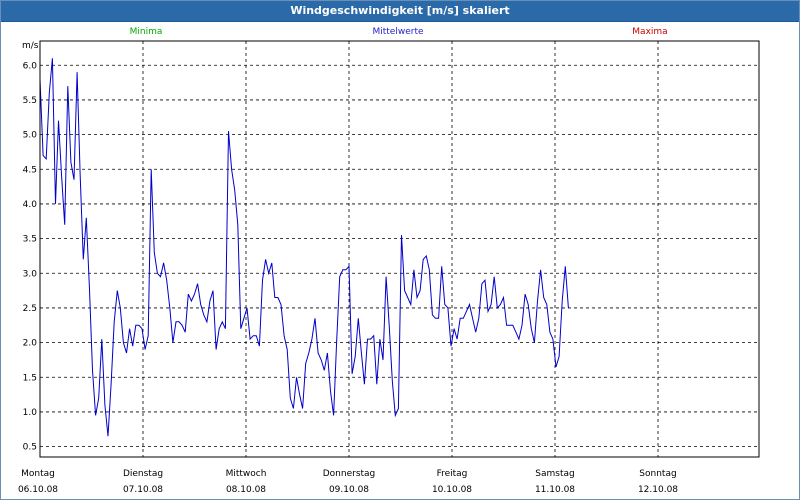  I want to click on x-tick-date: 07.10.08, so click(143, 490).